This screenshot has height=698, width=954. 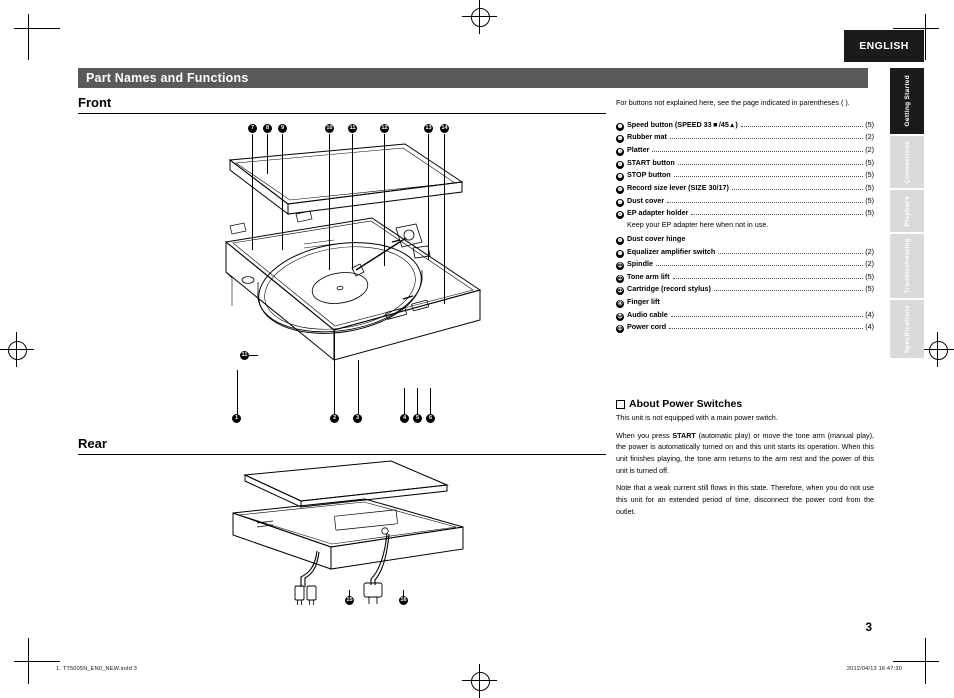 What do you see at coordinates (745, 327) in the screenshot?
I see `list-item: ➅ Power cord (4)` at bounding box center [745, 327].